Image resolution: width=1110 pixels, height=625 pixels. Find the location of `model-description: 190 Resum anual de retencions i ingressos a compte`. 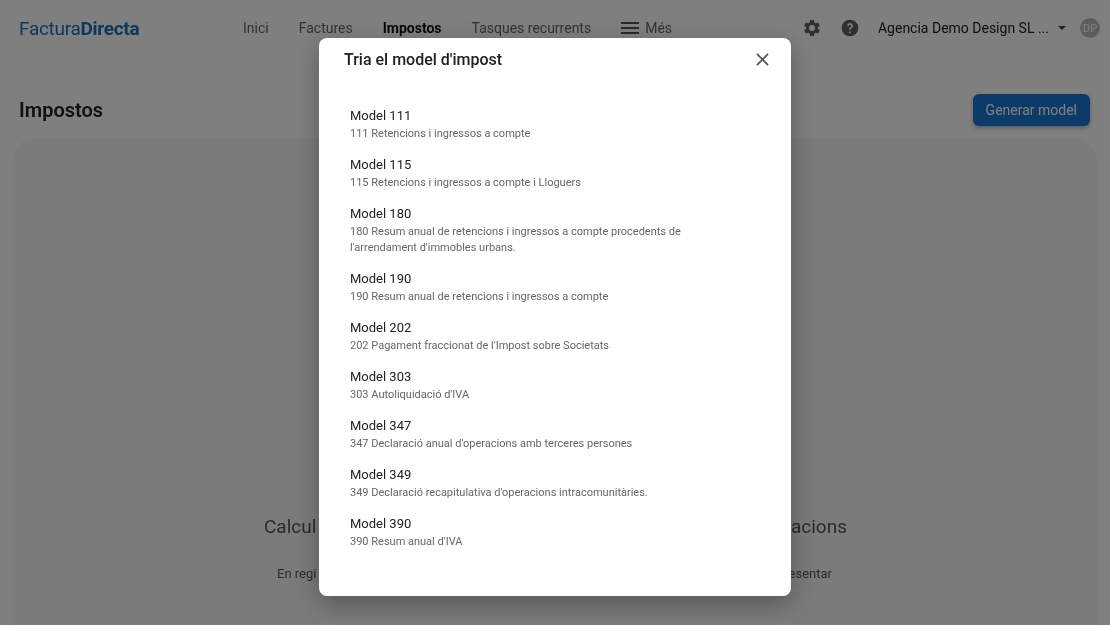

model-description: 190 Resum anual de retencions i ingressos a compte is located at coordinates (480, 297).